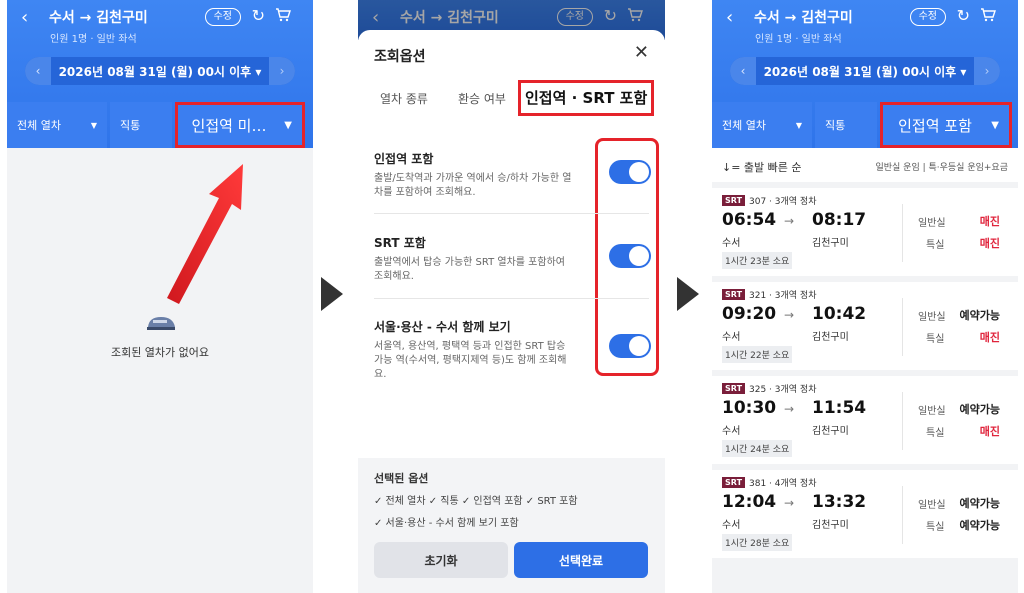 This screenshot has height=593, width=1024. What do you see at coordinates (476, 501) in the screenshot?
I see `selected-line: ✓ 전체 열차 ✓ 직통 ✓ 인접역 포함 ✓ SRT 포함` at bounding box center [476, 501].